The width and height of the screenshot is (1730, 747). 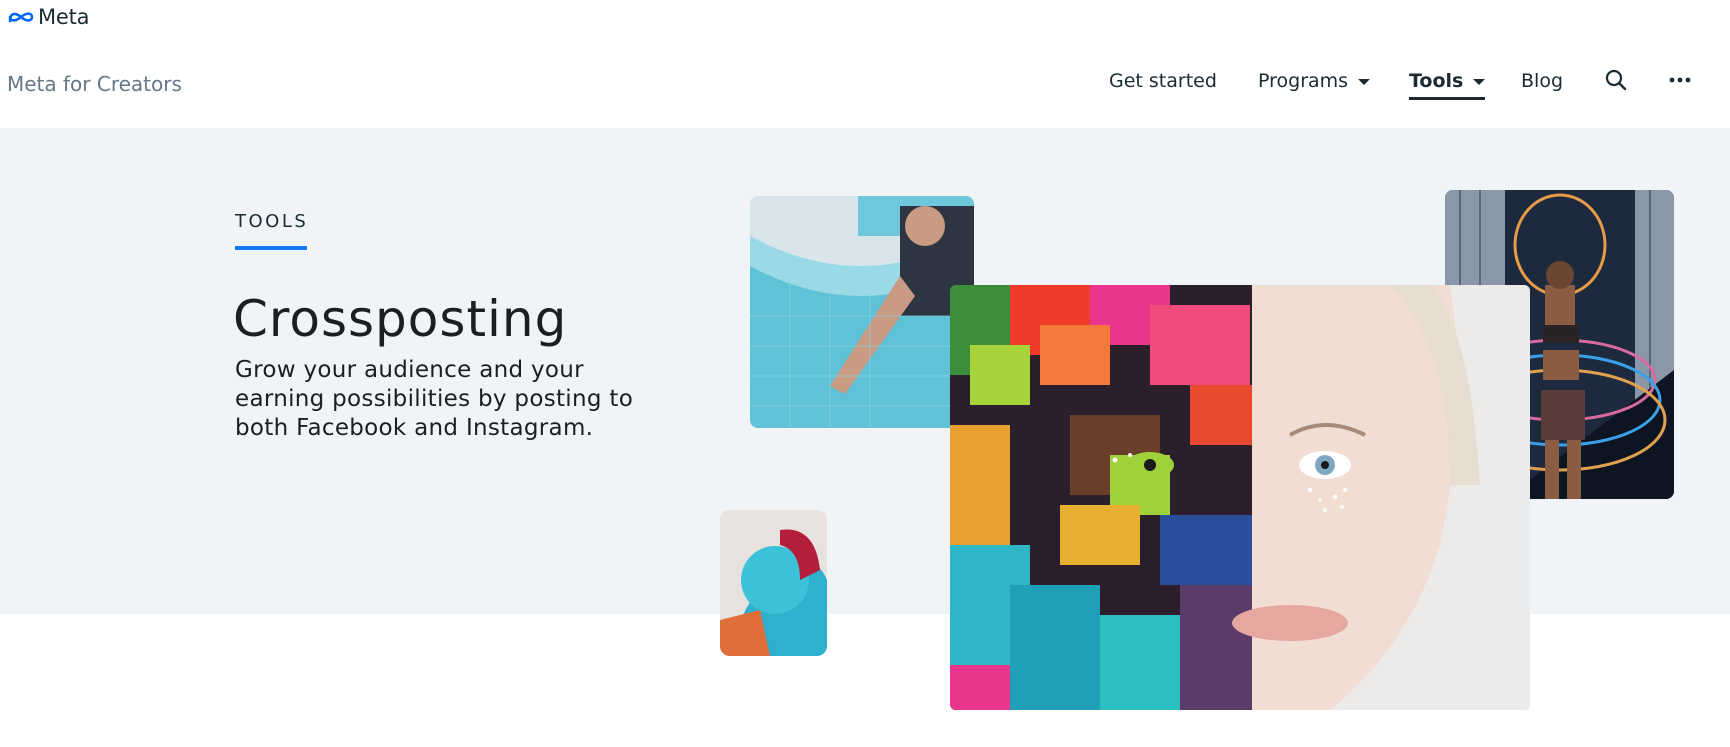 I want to click on nav-tools: Tools, so click(x=1447, y=85).